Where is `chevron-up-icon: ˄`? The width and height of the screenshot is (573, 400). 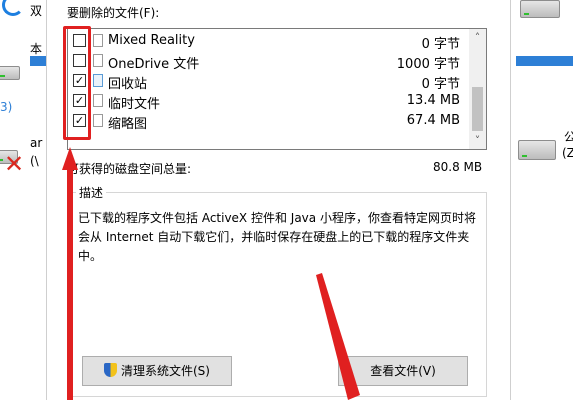 chevron-up-icon: ˄ is located at coordinates (477, 37).